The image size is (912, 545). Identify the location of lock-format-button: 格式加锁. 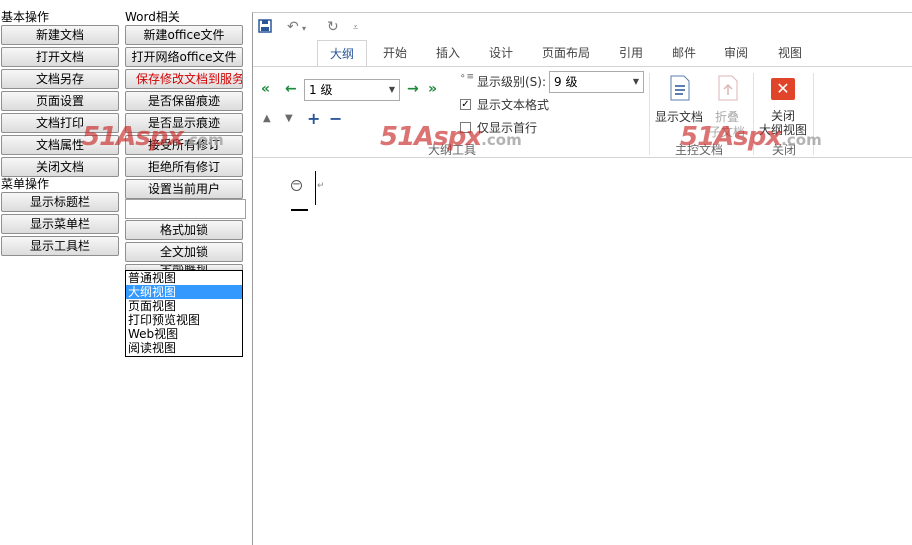
(184, 230).